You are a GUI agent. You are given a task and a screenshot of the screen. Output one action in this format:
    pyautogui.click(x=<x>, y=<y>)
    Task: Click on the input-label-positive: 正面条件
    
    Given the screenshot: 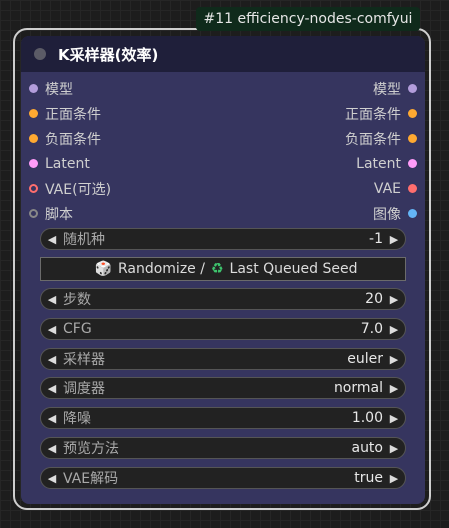 What is the action you would take?
    pyautogui.click(x=73, y=114)
    